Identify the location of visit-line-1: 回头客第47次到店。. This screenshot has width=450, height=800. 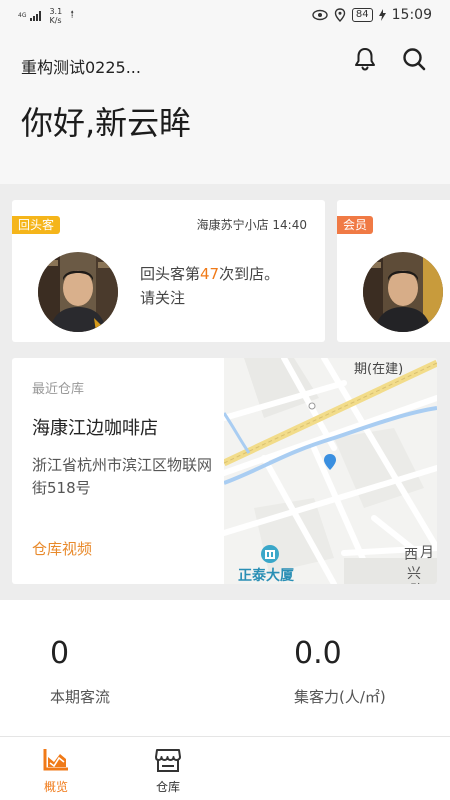
(209, 274).